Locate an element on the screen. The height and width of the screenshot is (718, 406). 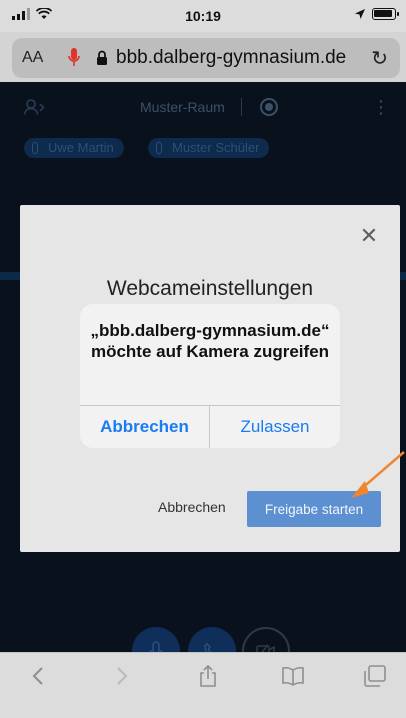
user-list-icon is located at coordinates (34, 109).